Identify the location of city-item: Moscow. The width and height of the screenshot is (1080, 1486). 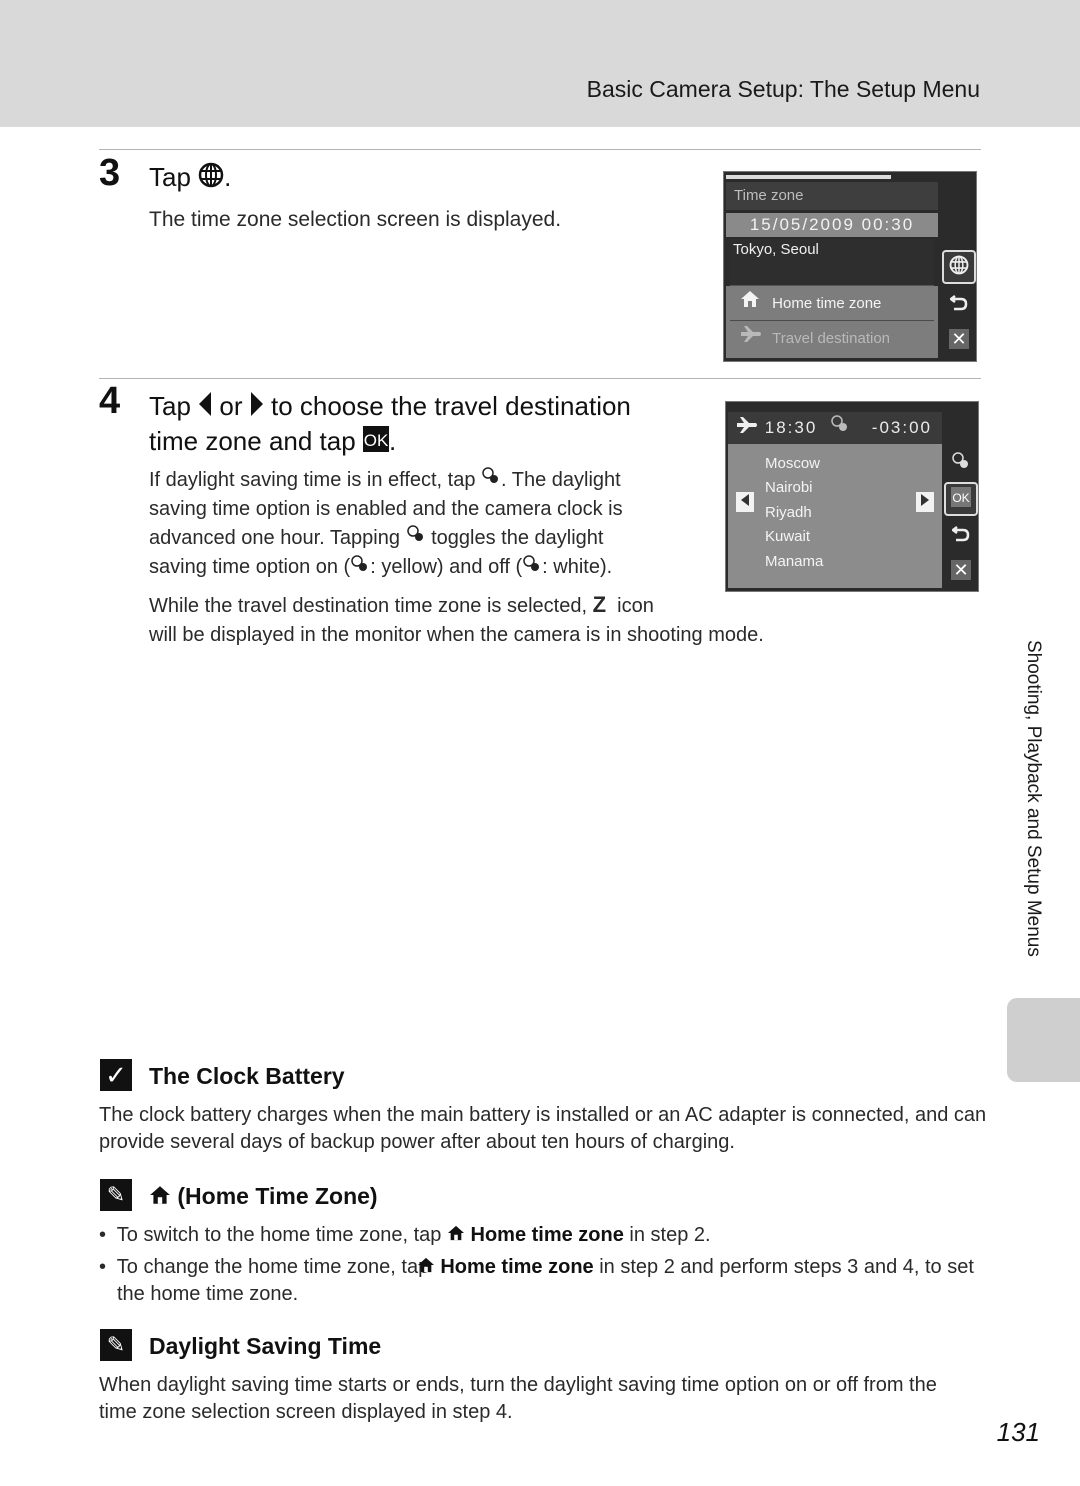
(792, 464).